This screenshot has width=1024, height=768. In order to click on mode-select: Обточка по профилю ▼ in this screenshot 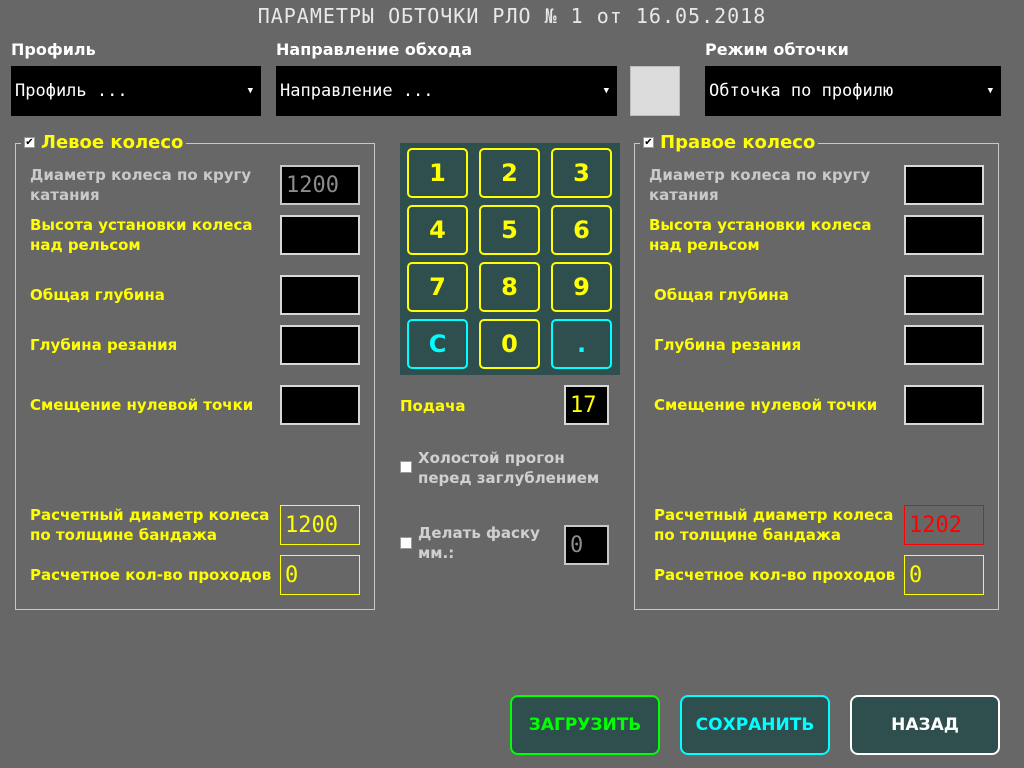, I will do `click(853, 91)`.